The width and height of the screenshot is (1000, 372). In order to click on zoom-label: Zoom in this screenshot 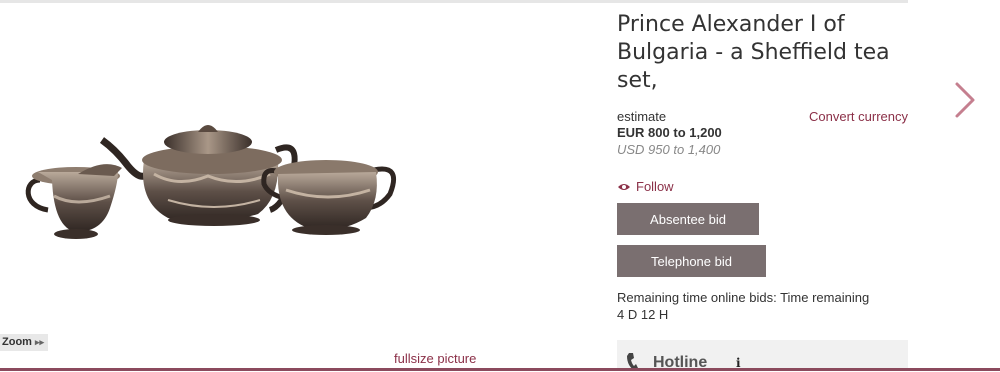, I will do `click(17, 342)`.